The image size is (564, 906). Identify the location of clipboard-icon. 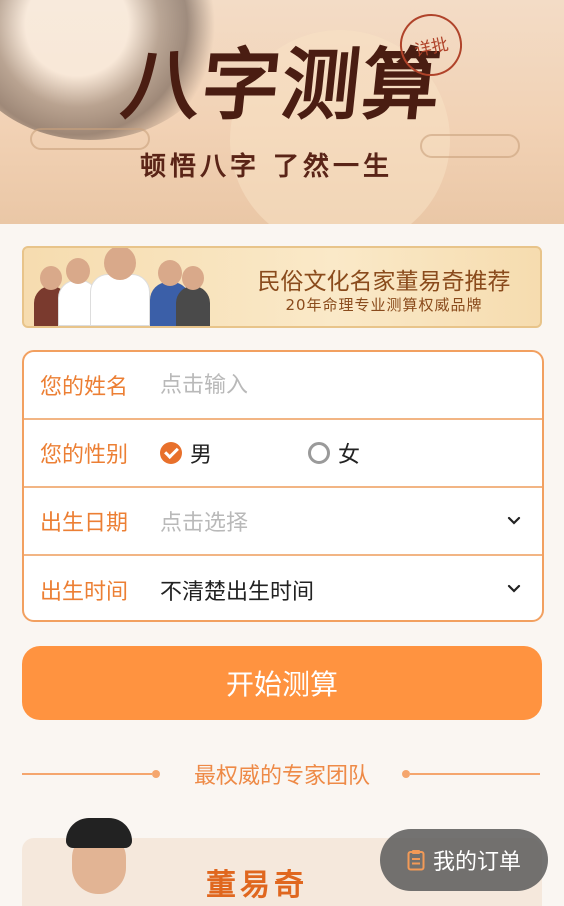
(416, 860).